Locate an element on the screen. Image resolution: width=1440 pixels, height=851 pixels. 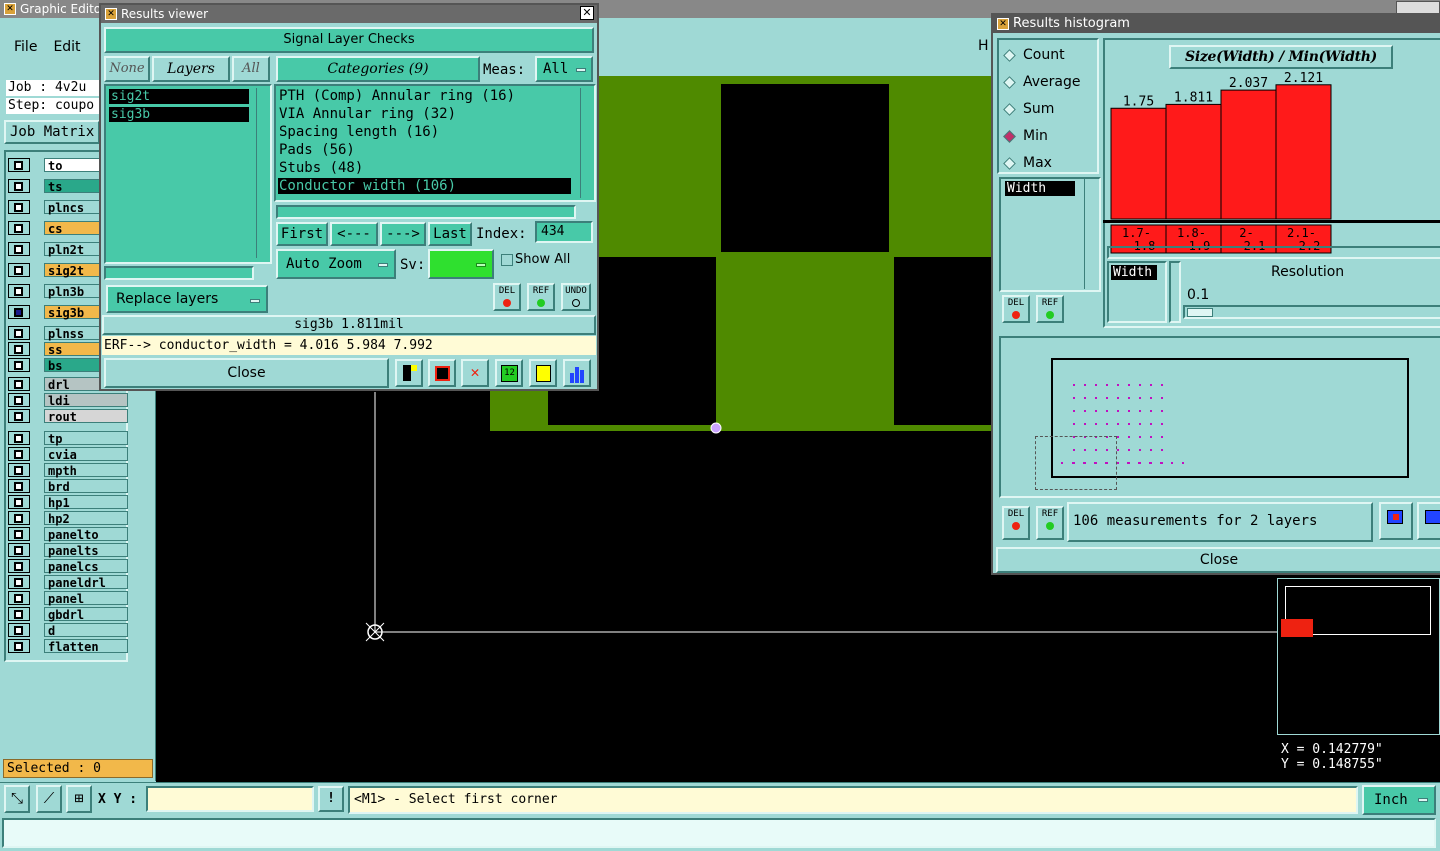
layer-row-mpth: mpth is located at coordinates (68, 470).